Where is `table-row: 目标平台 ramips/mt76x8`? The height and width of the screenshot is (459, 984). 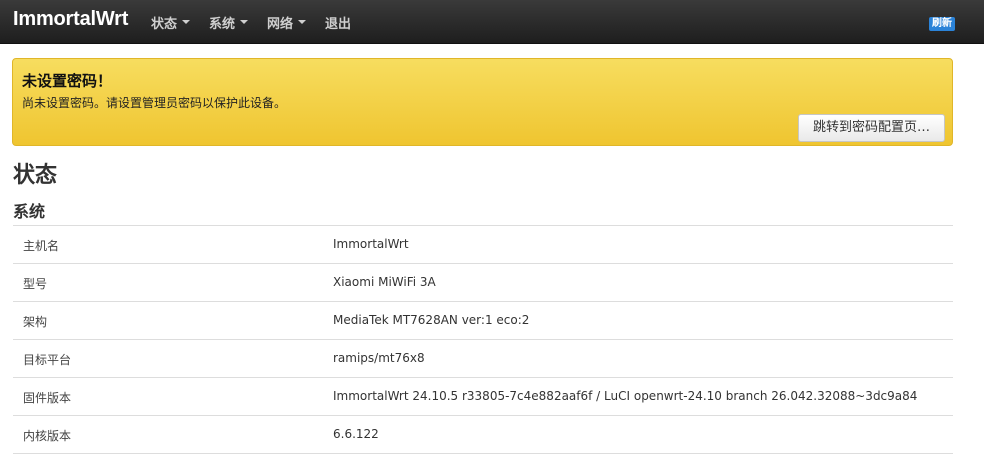
table-row: 目标平台 ramips/mt76x8 is located at coordinates (483, 359).